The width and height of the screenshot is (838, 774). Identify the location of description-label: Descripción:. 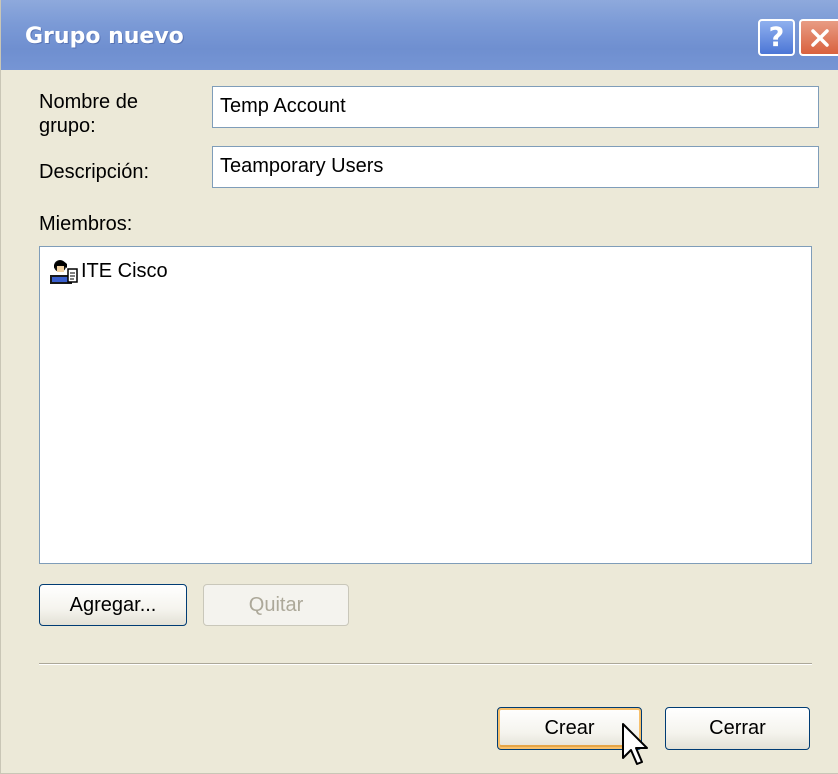
(94, 172).